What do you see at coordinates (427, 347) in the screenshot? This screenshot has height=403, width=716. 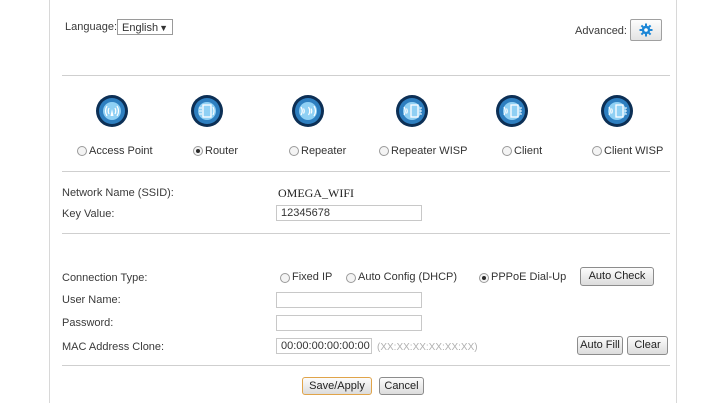 I see `mac-format-hint: (XX:XX:XX:XX:XX:XX)` at bounding box center [427, 347].